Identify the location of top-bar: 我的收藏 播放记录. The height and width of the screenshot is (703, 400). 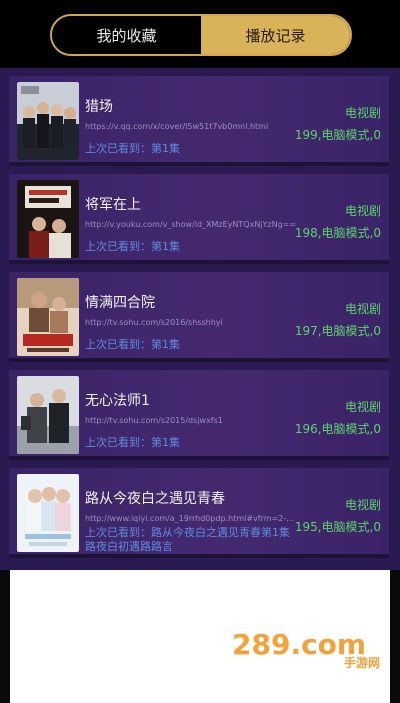
(200, 34).